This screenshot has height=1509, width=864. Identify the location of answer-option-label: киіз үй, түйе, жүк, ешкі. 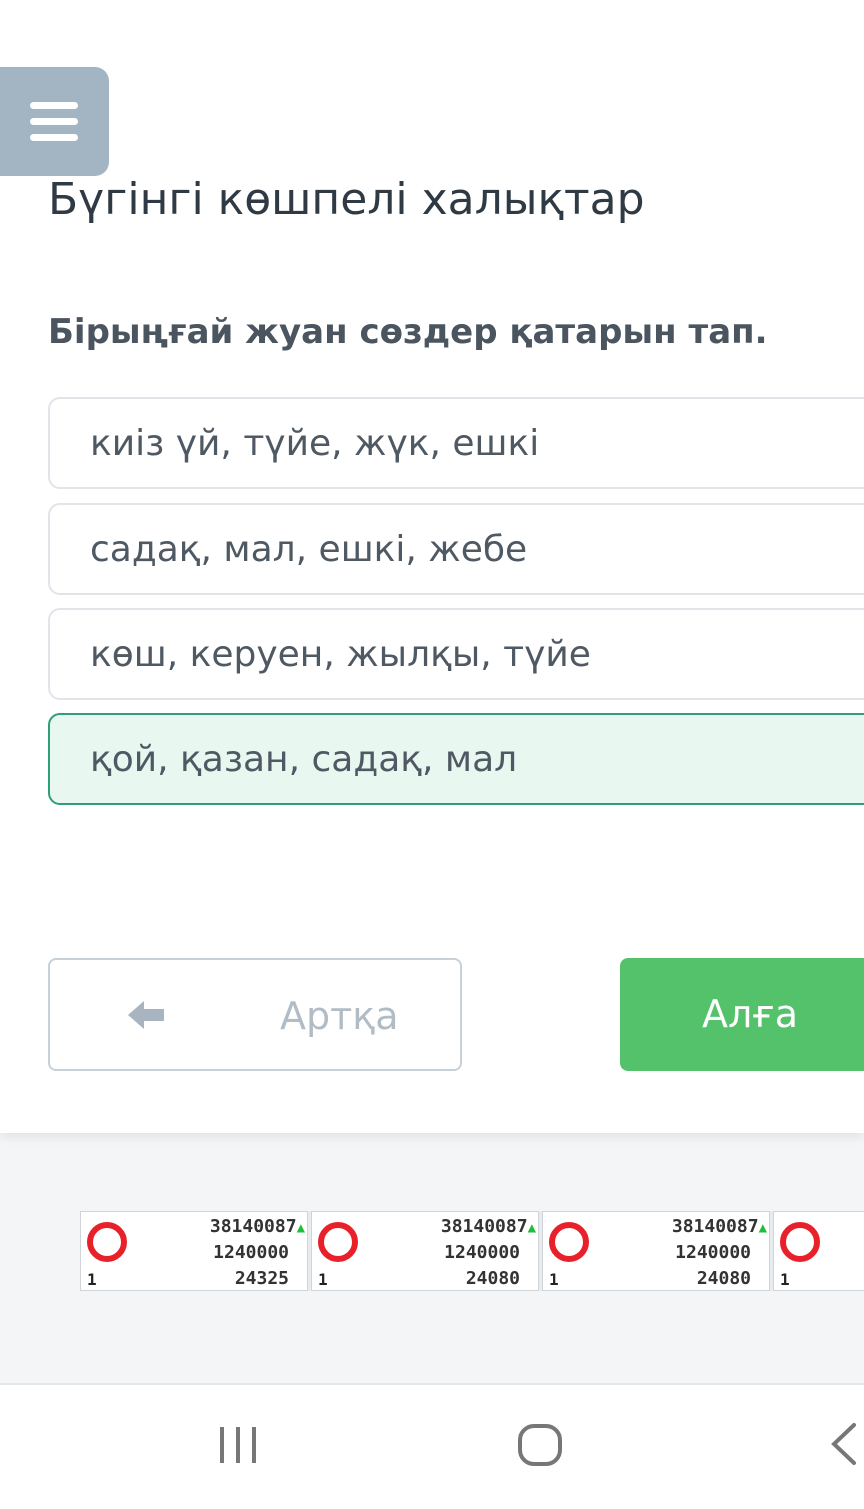
(315, 443).